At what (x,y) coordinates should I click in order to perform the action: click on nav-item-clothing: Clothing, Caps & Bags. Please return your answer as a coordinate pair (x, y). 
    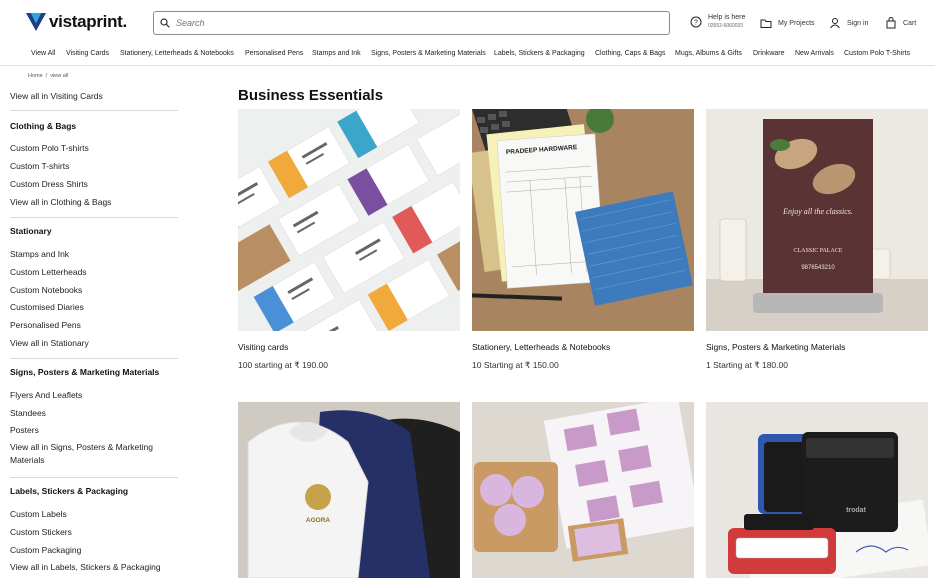
    Looking at the image, I should click on (630, 53).